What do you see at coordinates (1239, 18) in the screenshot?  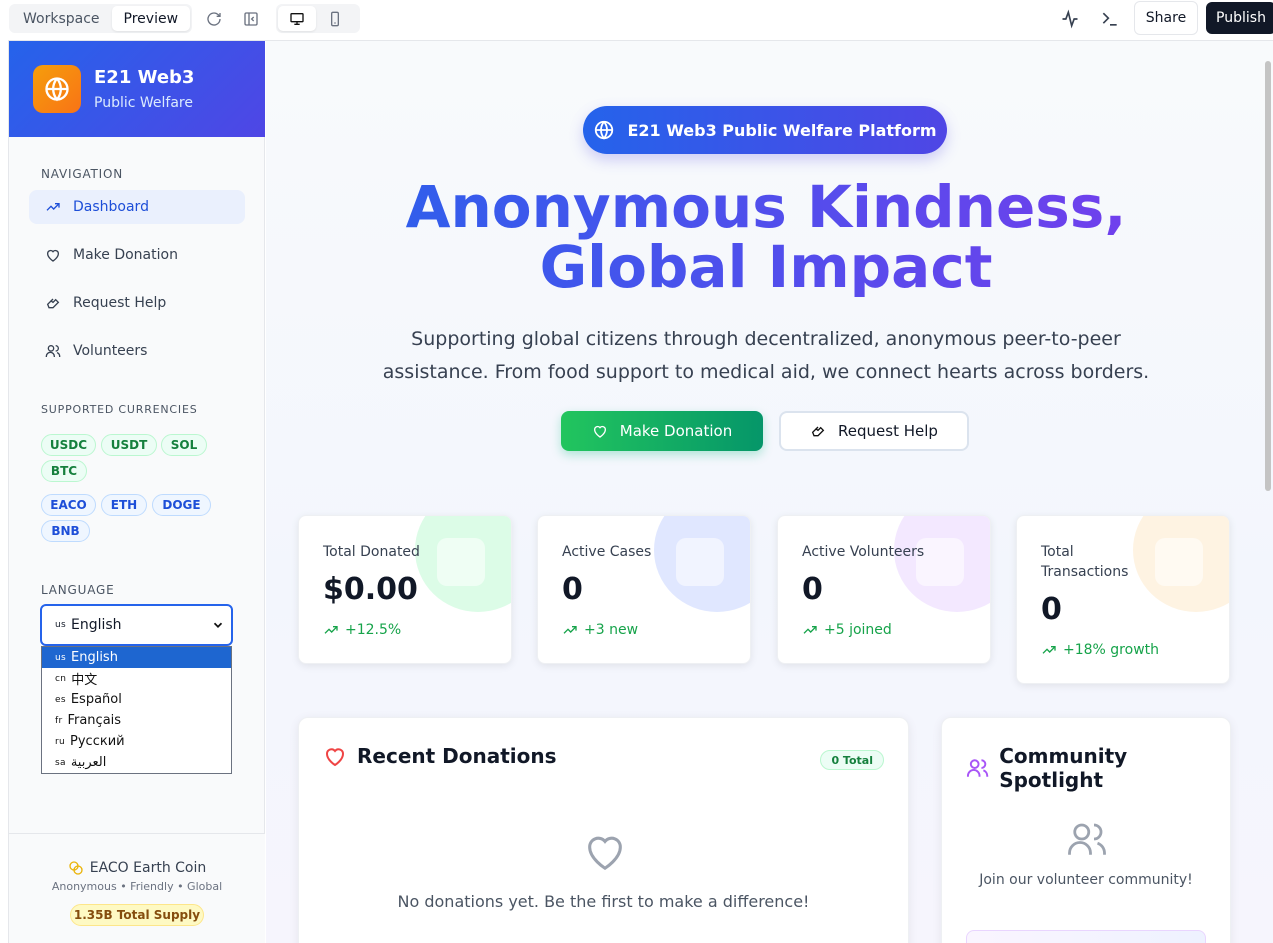 I see `publish-button: Publish` at bounding box center [1239, 18].